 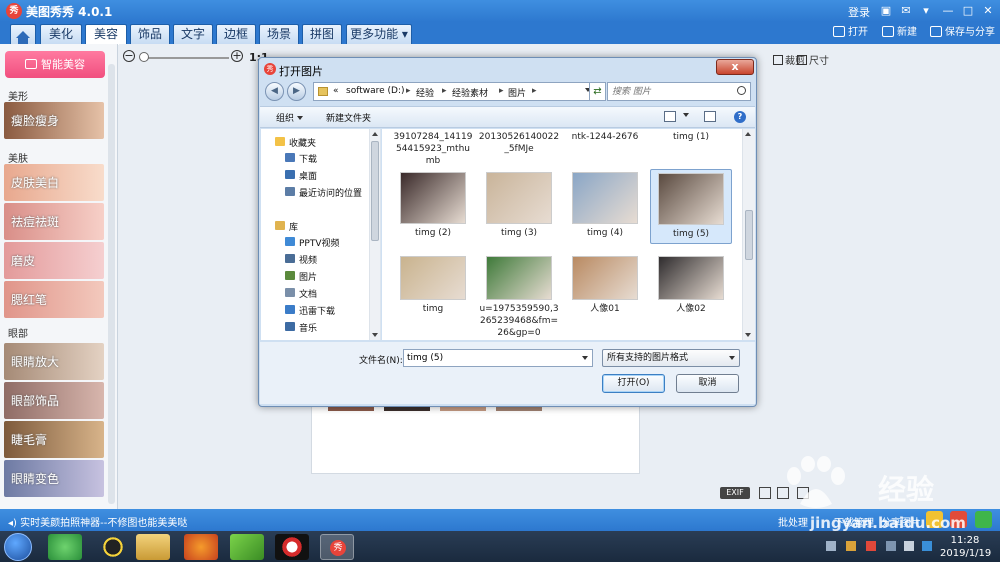 I want to click on message-icon: ✉, so click(x=906, y=10).